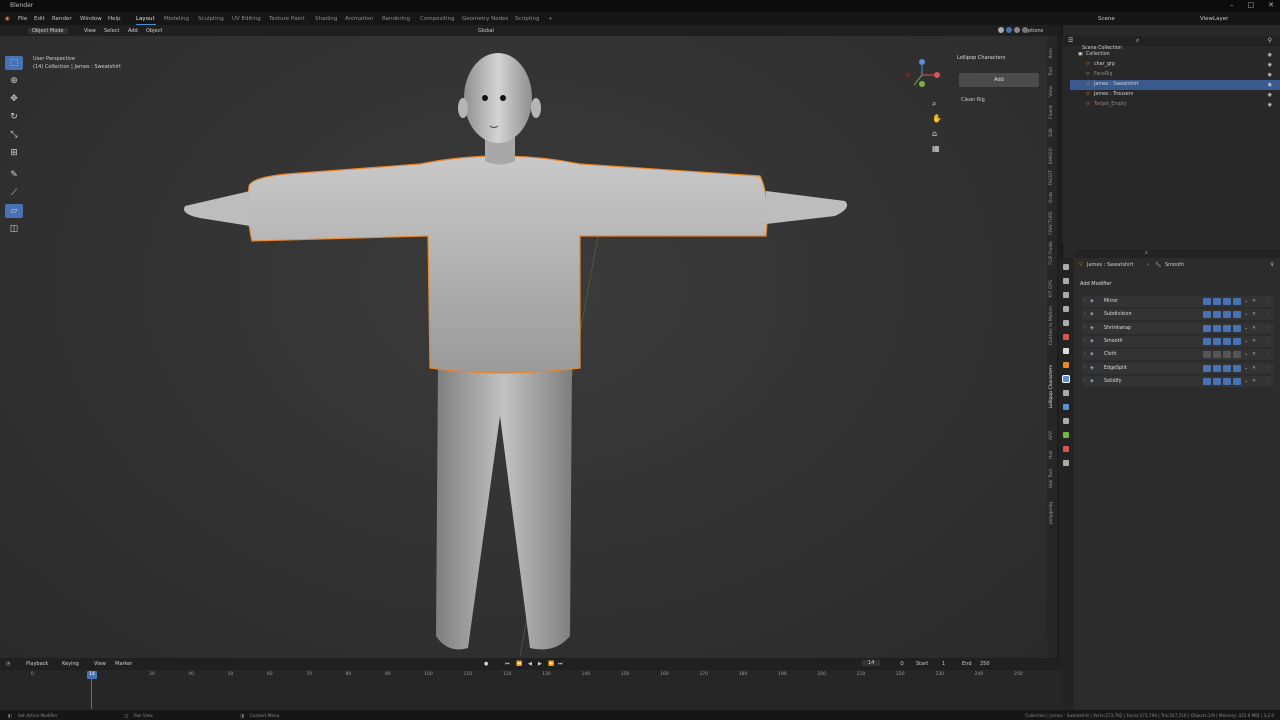 This screenshot has width=1280, height=720. Describe the element at coordinates (1051, 156) in the screenshot. I see `npanel-tab-khaos-: KHAOS!` at that location.